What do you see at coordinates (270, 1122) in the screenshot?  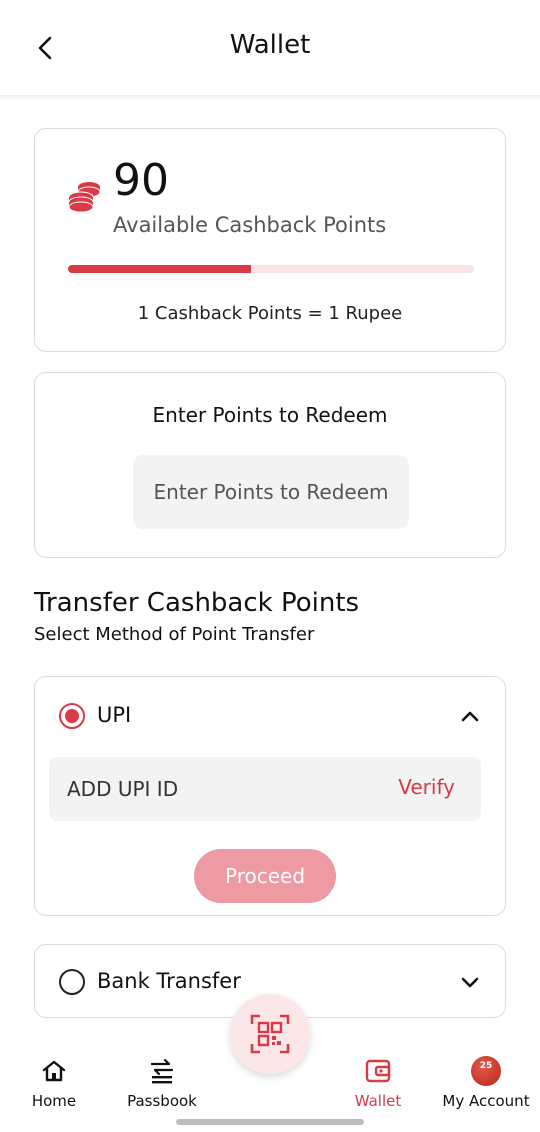 I see `home-indicator` at bounding box center [270, 1122].